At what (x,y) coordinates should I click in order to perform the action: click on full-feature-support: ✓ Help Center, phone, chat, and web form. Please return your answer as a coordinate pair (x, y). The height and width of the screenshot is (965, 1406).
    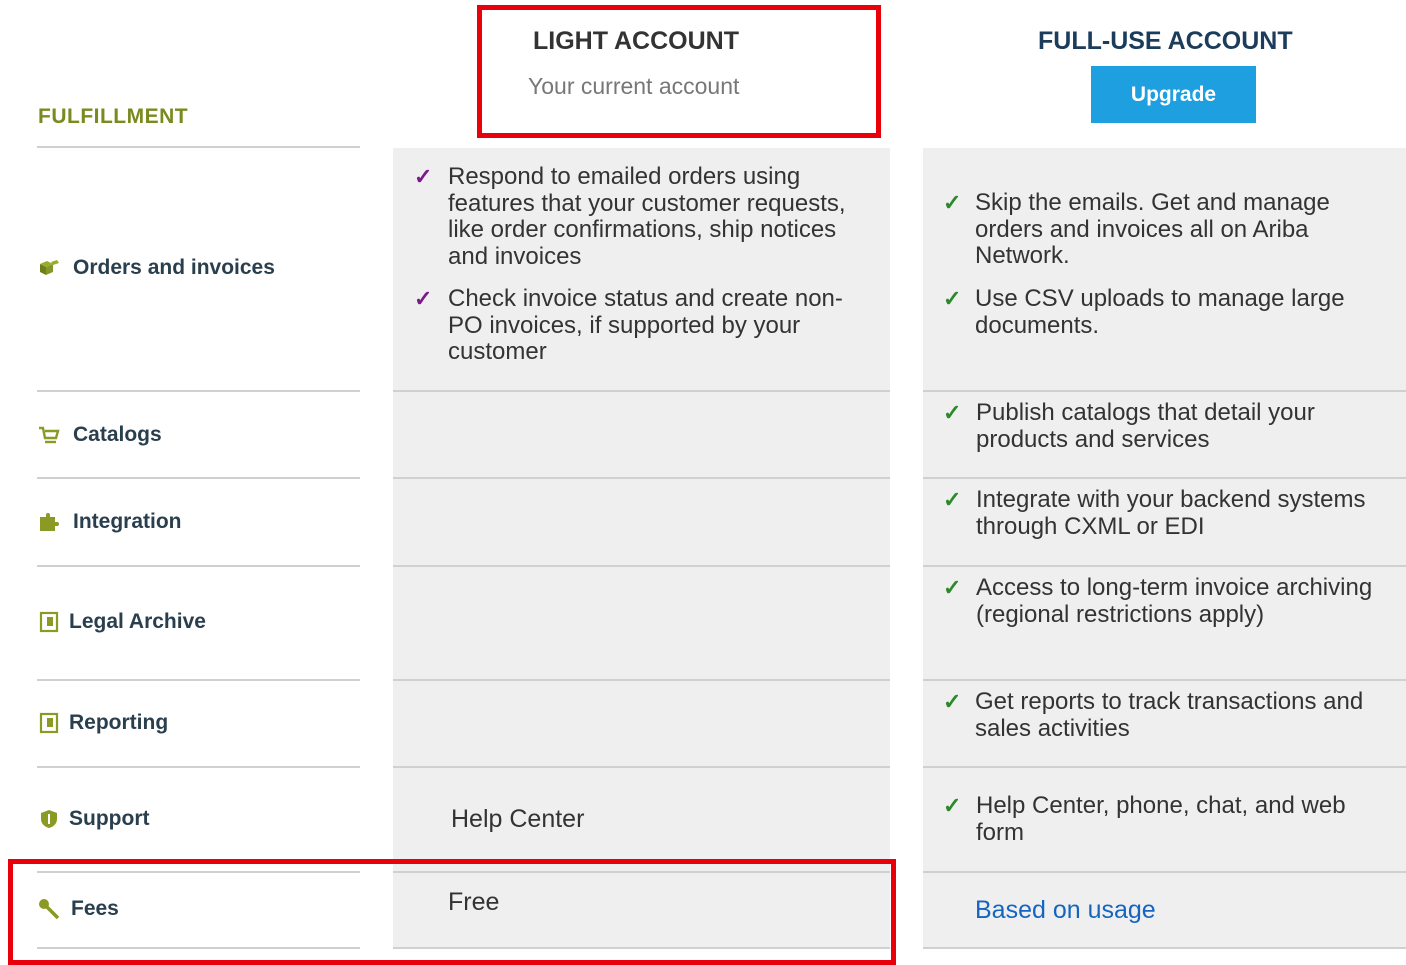
    Looking at the image, I should click on (1144, 819).